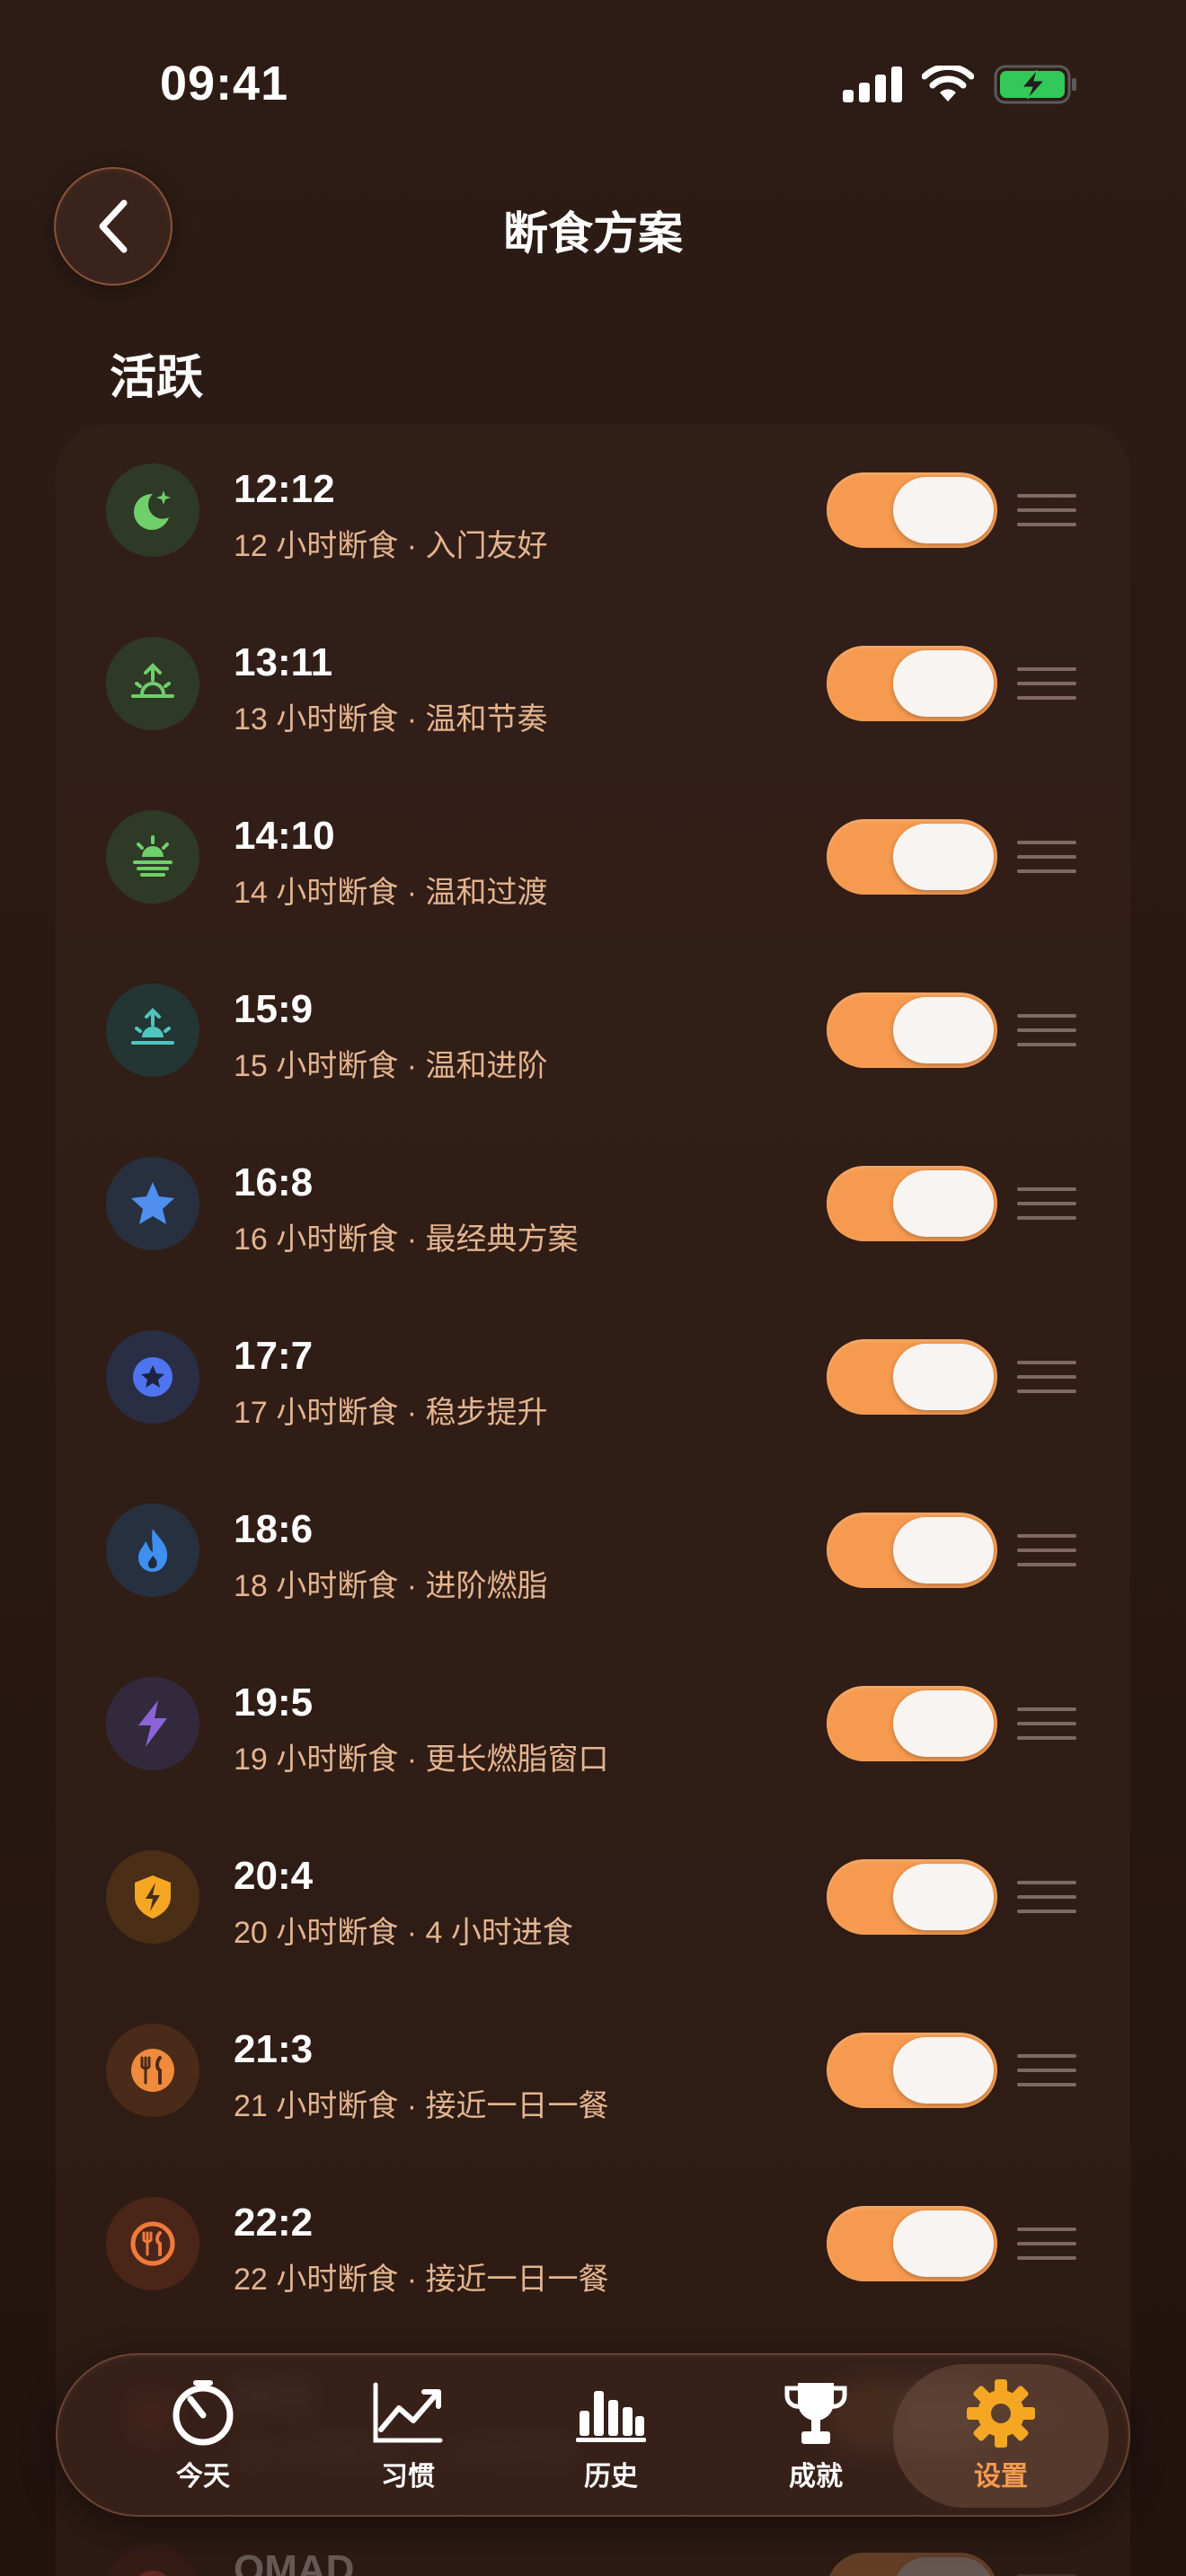 The image size is (1186, 2576). I want to click on plan-name: OMAD, so click(294, 2561).